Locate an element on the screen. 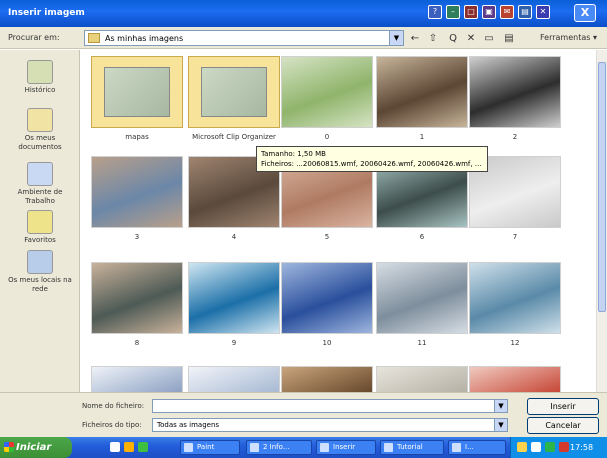  thumbnail-caption: 0 is located at coordinates (327, 137).